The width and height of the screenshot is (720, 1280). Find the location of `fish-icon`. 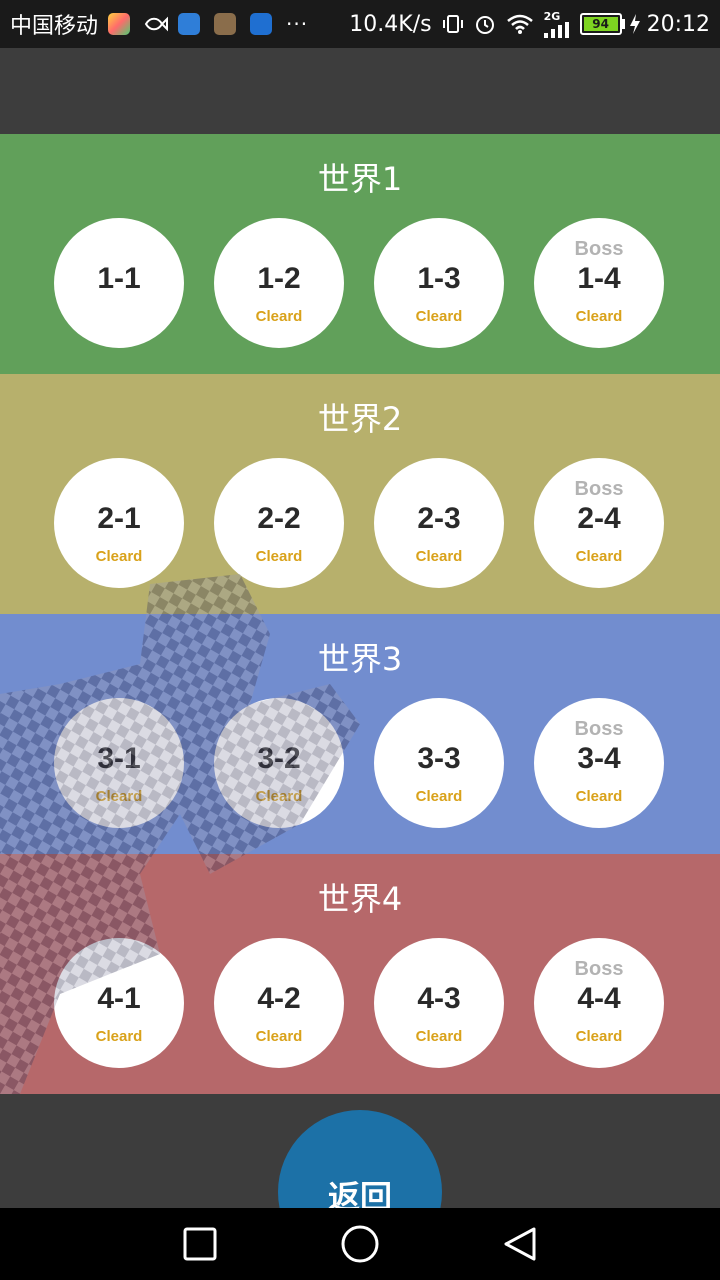

fish-icon is located at coordinates (156, 24).